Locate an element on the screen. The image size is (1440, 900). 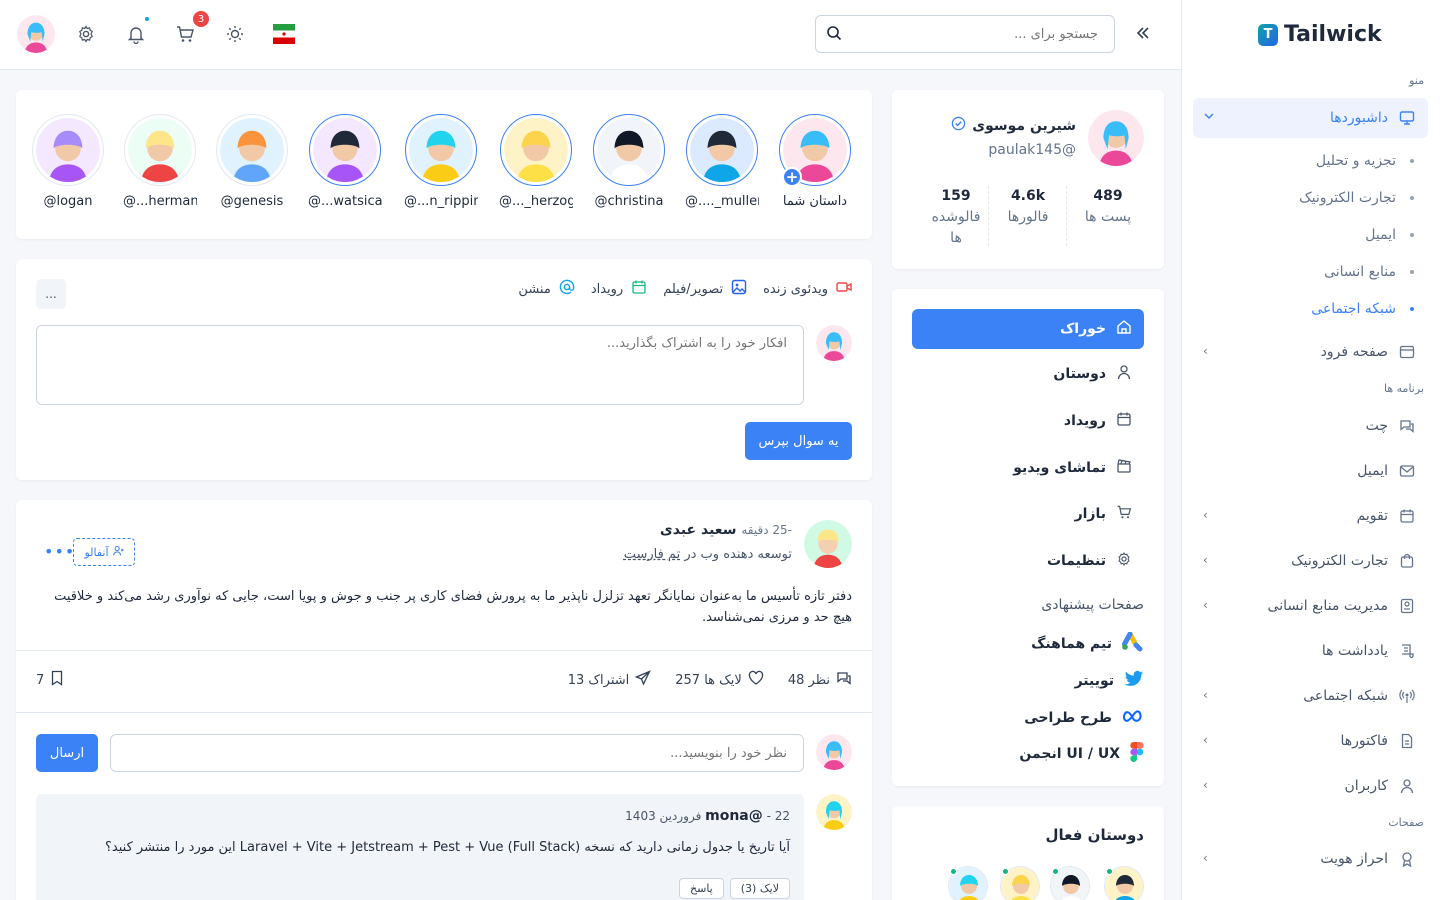
story-item: @...._muller is located at coordinates (722, 161).